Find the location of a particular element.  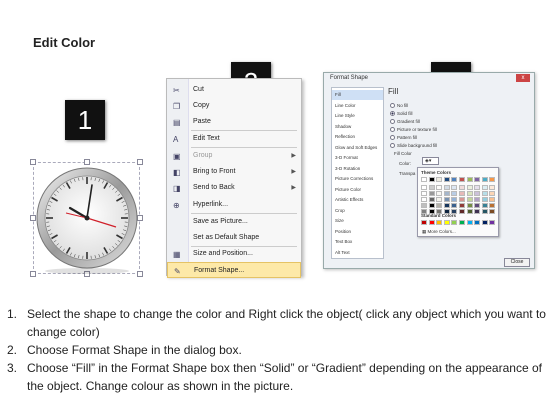

dialog-nav-item: 3-D Format is located at coordinates (357, 158).